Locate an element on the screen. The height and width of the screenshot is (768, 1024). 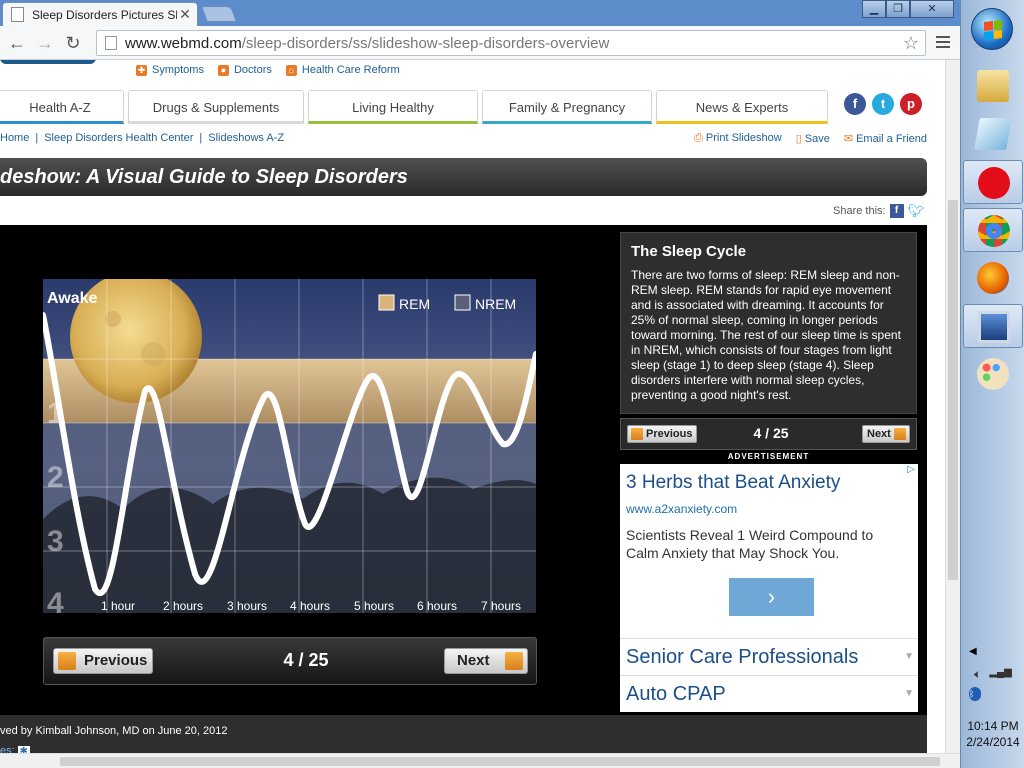
bookmark-star-icon: ☆ is located at coordinates (911, 43).